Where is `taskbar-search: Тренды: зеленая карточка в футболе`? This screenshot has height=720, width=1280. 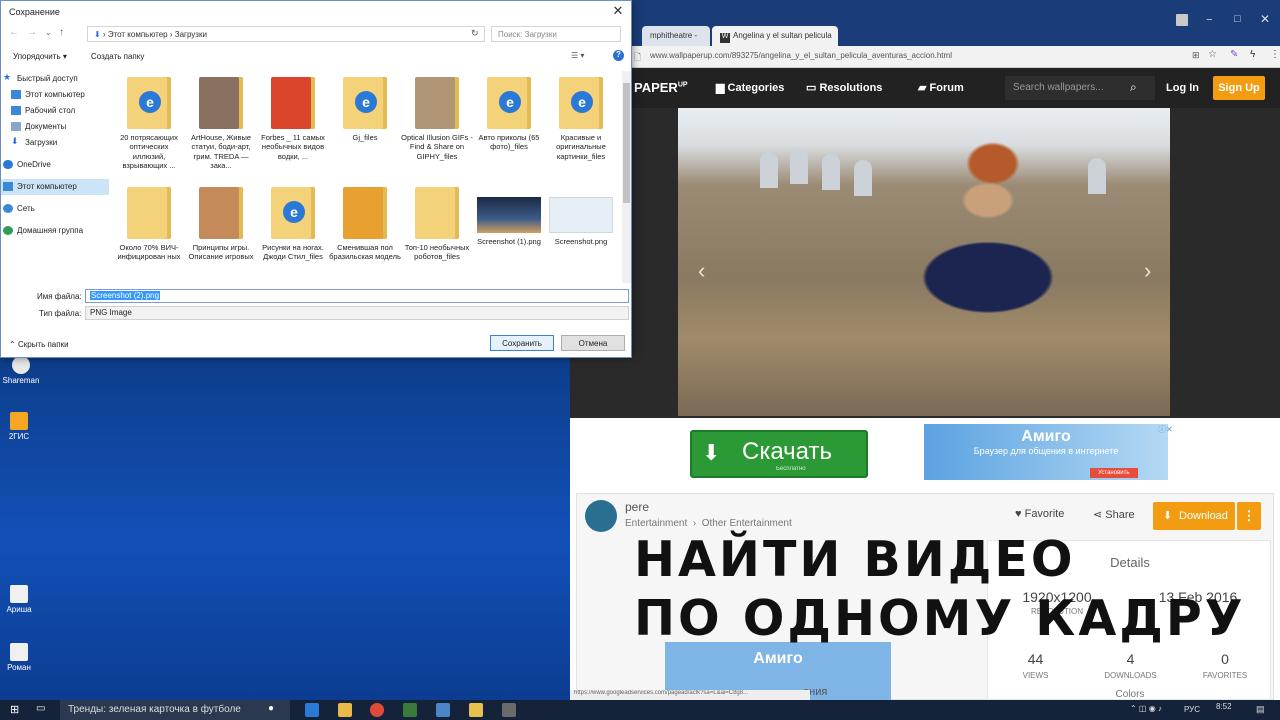
taskbar-search: Тренды: зеленая карточка в футболе is located at coordinates (175, 710).